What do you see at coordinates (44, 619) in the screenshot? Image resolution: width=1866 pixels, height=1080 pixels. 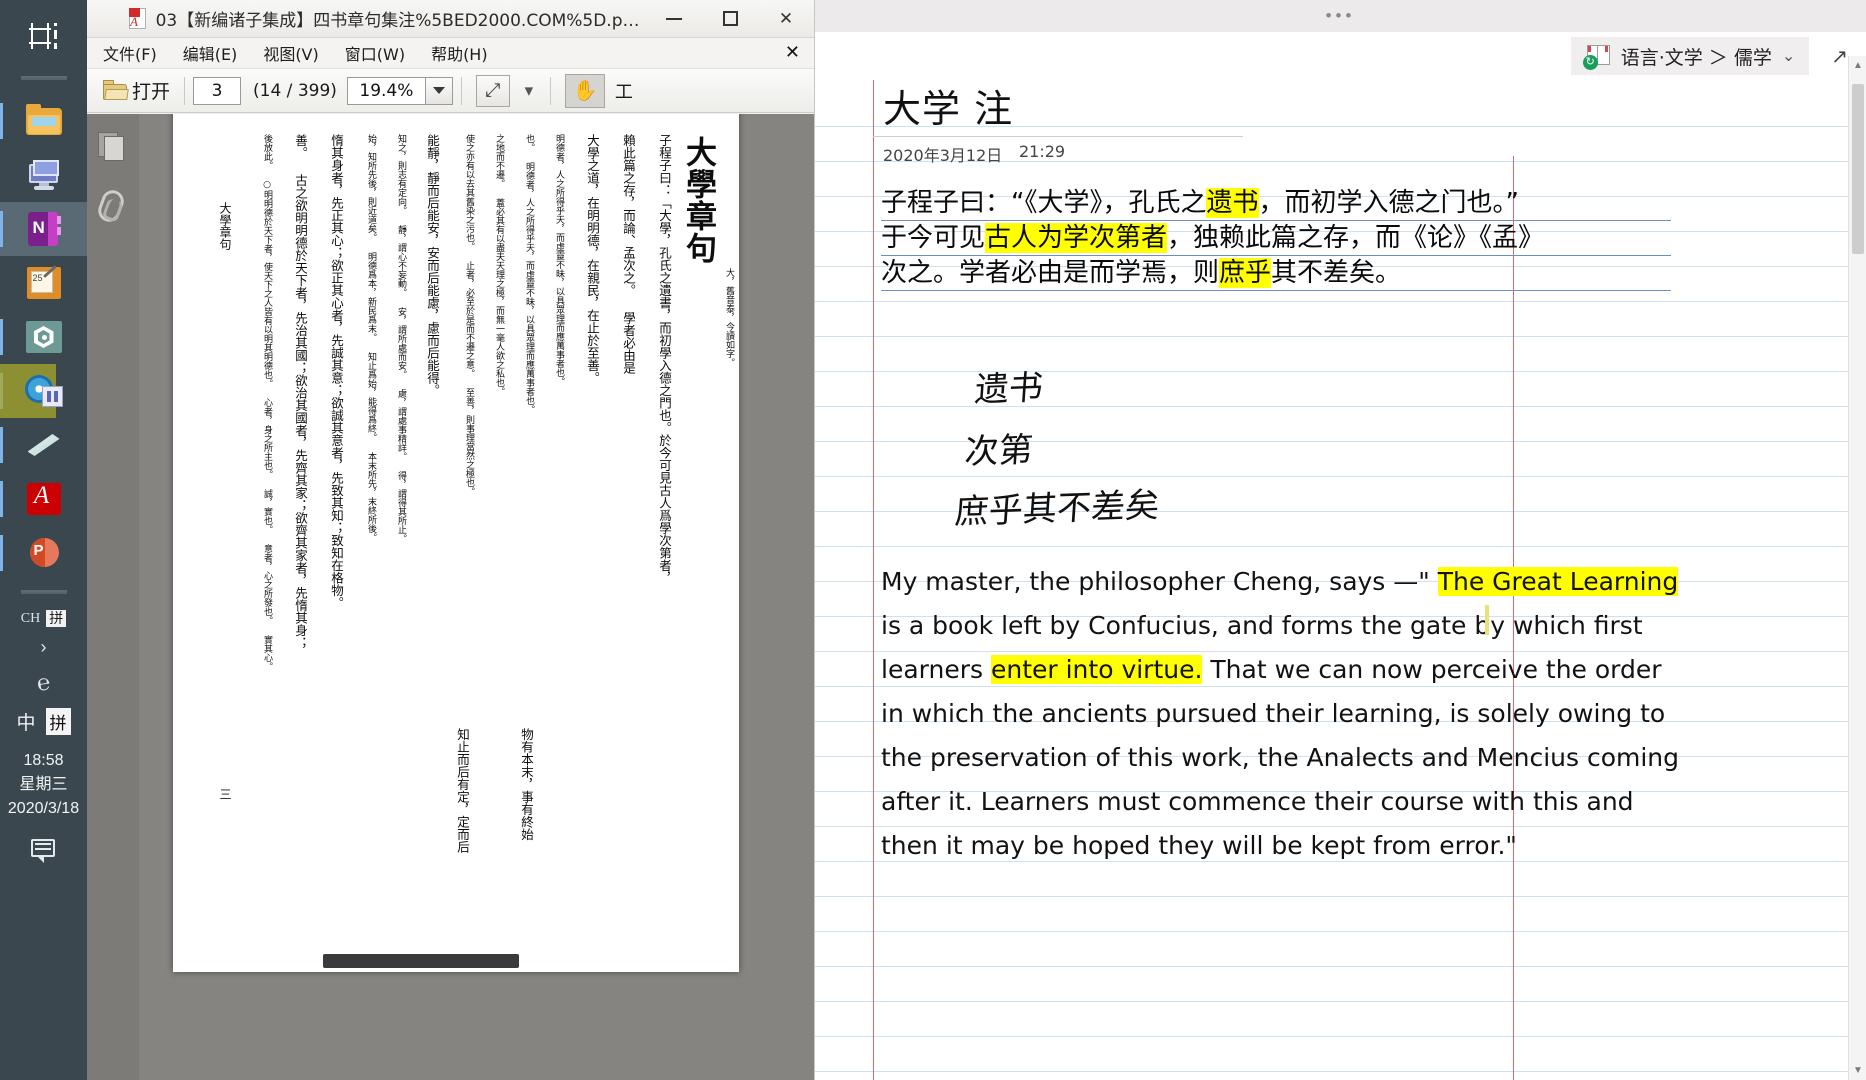 I see `tray-ime-indicator-compact: CH 拼` at bounding box center [44, 619].